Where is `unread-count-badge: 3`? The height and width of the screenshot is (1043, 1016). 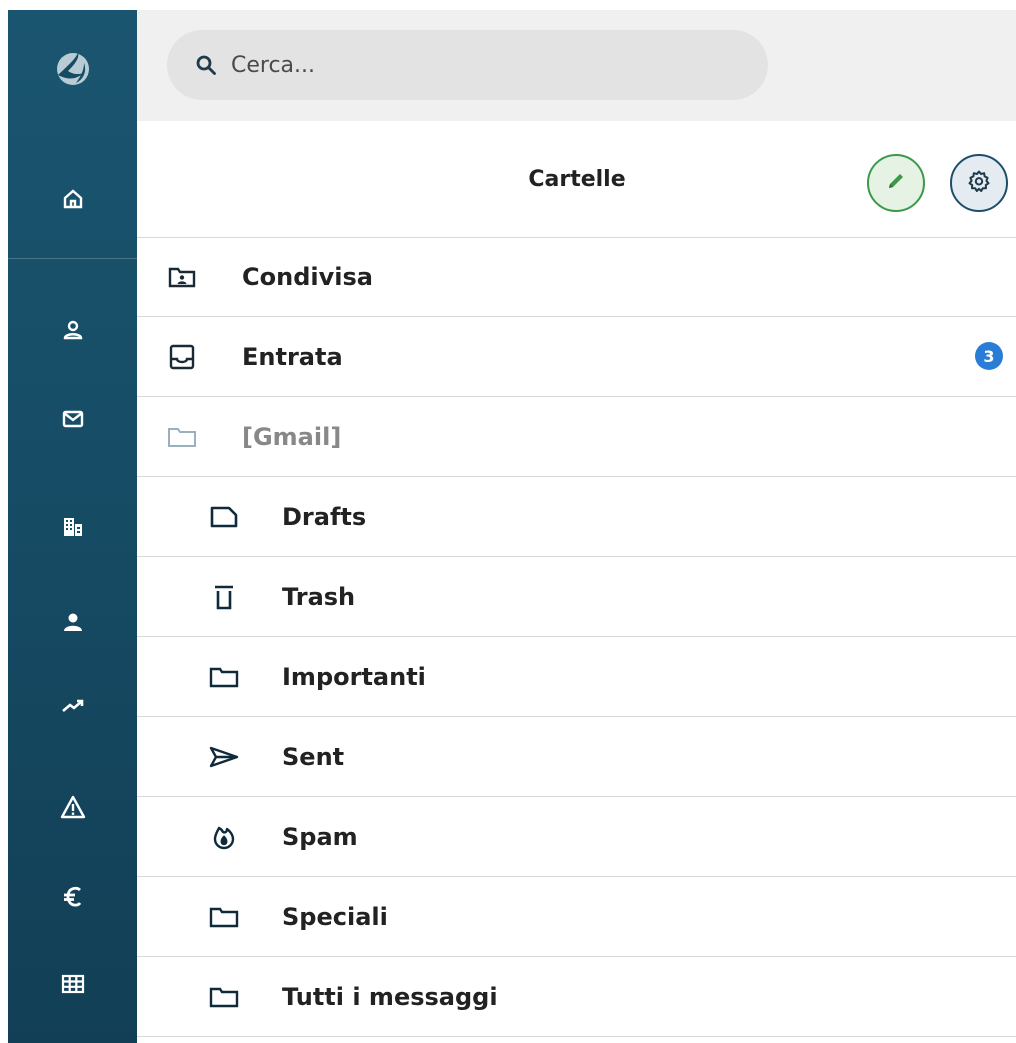
unread-count-badge: 3 is located at coordinates (989, 356).